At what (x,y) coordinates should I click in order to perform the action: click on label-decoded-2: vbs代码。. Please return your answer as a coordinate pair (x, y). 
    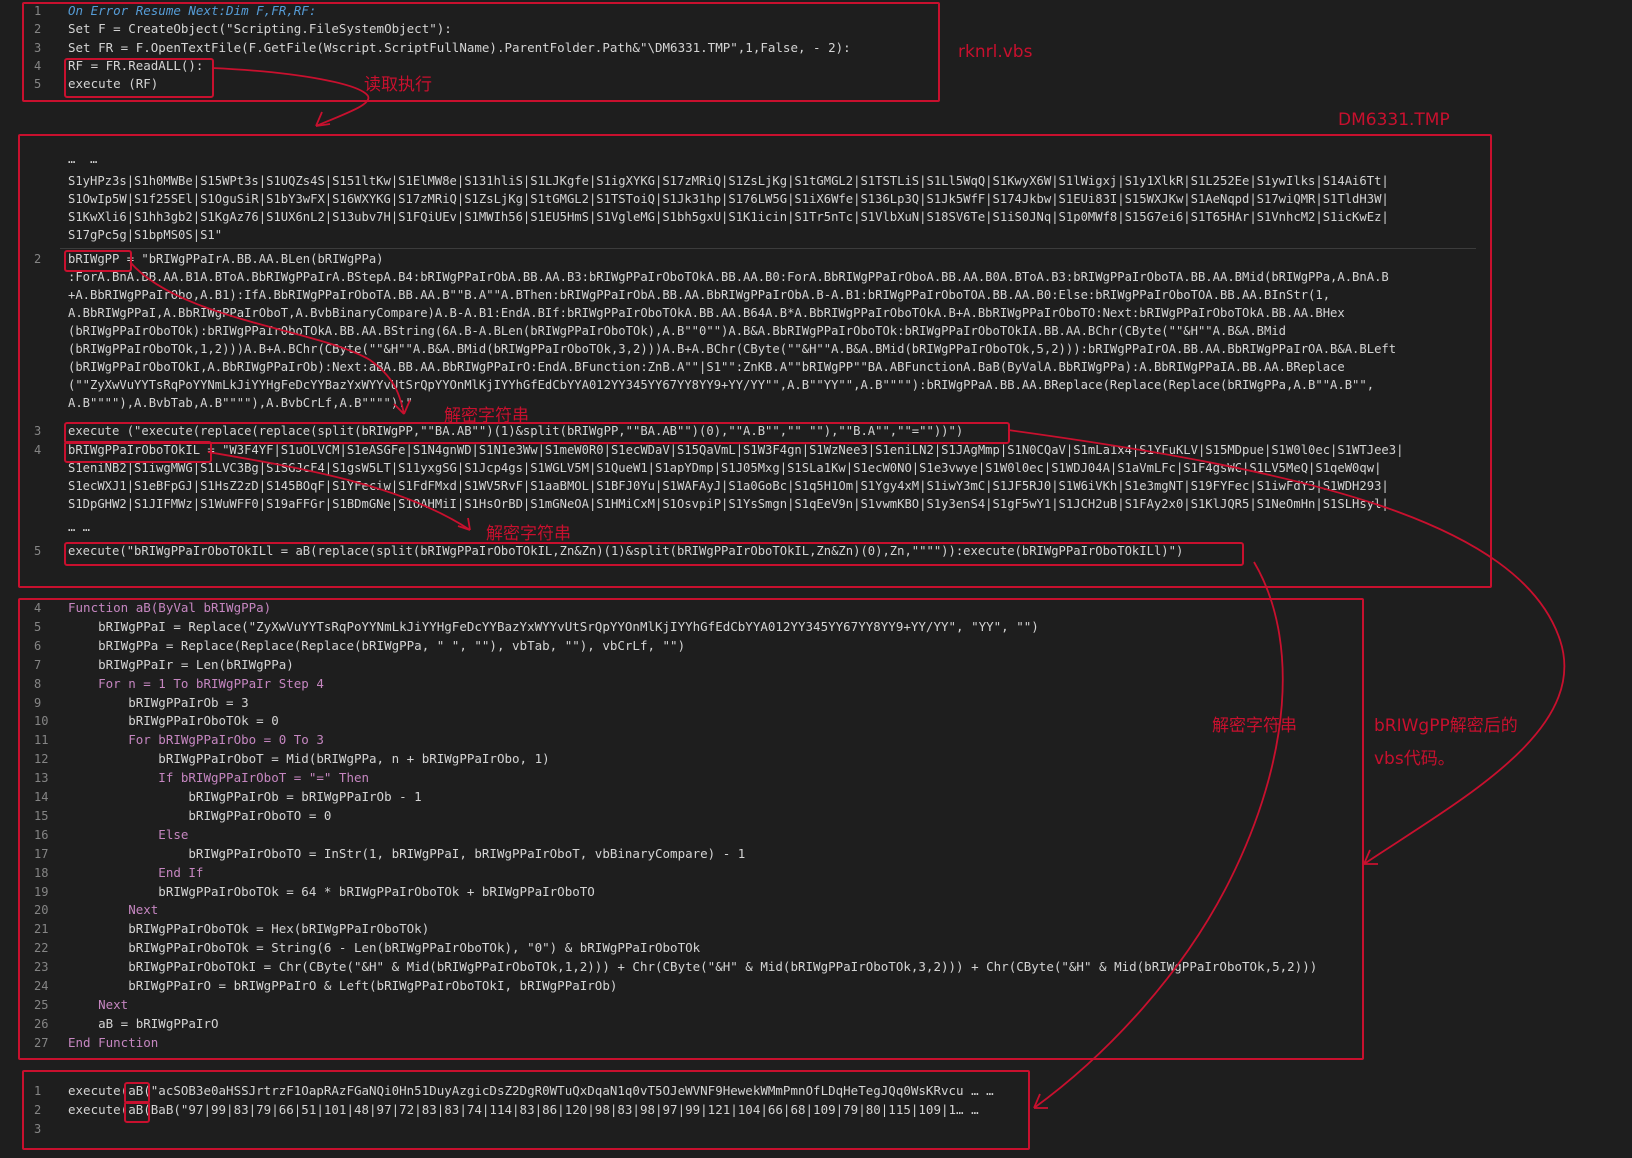
    Looking at the image, I should click on (1414, 759).